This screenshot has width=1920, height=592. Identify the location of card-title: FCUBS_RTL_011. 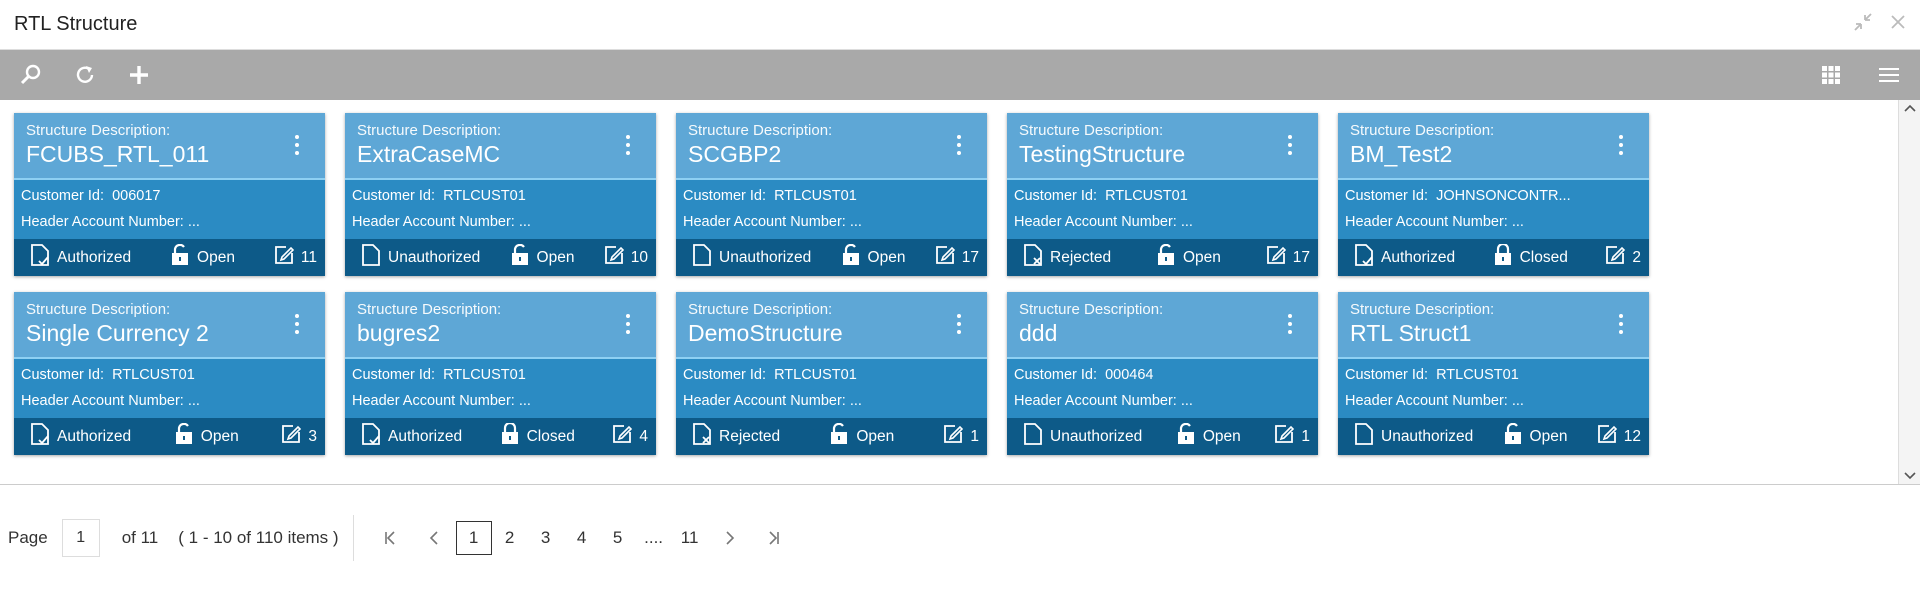
(118, 154).